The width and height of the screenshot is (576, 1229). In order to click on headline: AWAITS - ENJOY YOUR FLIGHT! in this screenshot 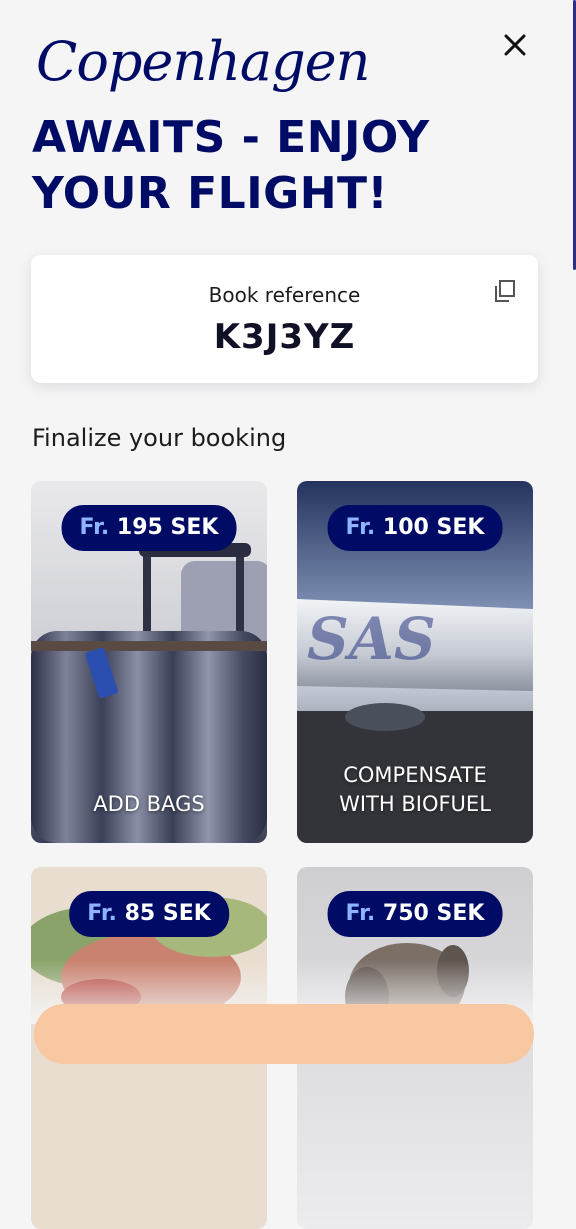, I will do `click(231, 165)`.